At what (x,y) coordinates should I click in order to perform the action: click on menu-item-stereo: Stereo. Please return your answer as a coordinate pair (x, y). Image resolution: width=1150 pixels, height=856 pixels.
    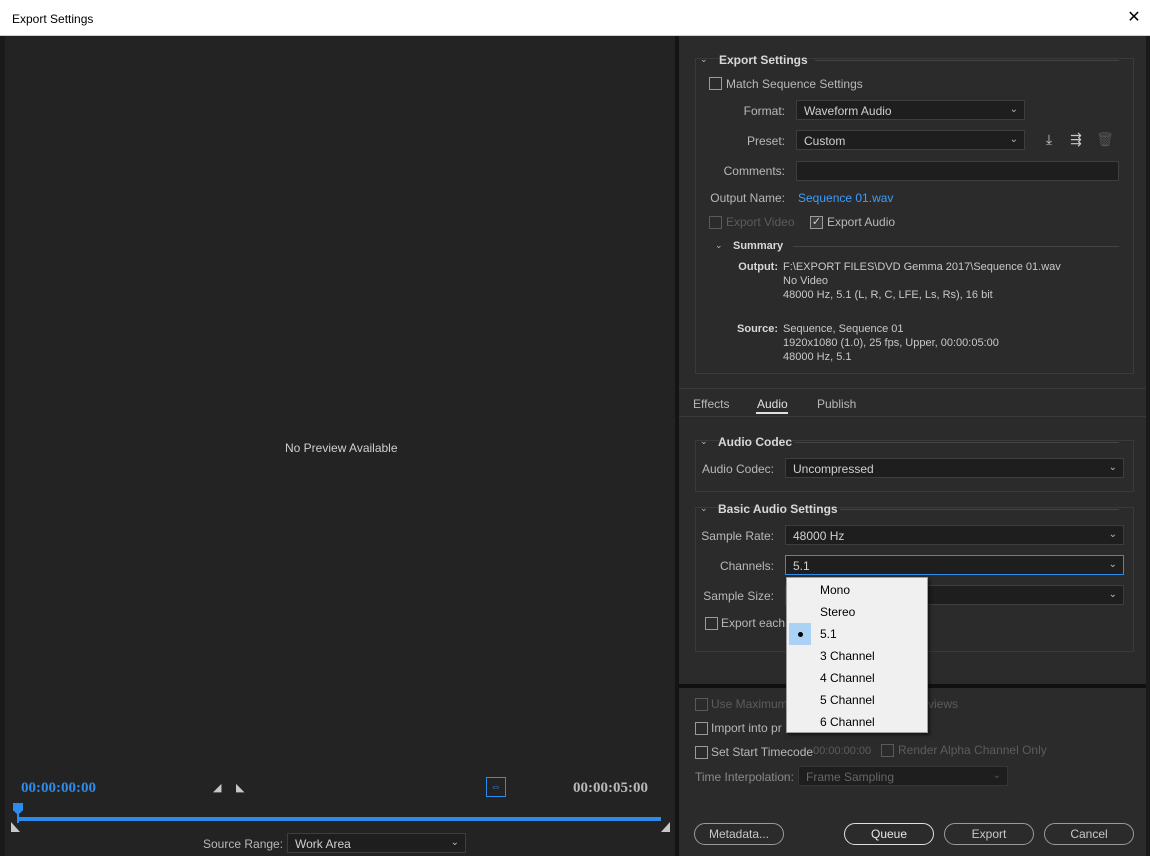
    Looking at the image, I should click on (857, 612).